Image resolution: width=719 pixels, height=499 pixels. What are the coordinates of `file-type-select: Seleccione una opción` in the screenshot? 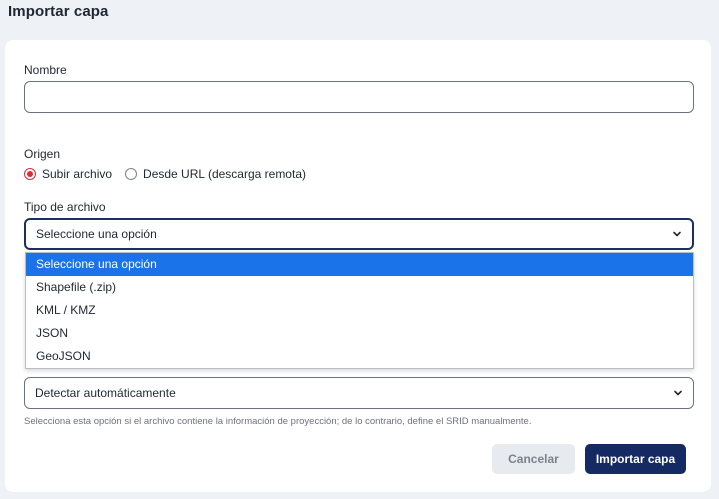 It's located at (359, 234).